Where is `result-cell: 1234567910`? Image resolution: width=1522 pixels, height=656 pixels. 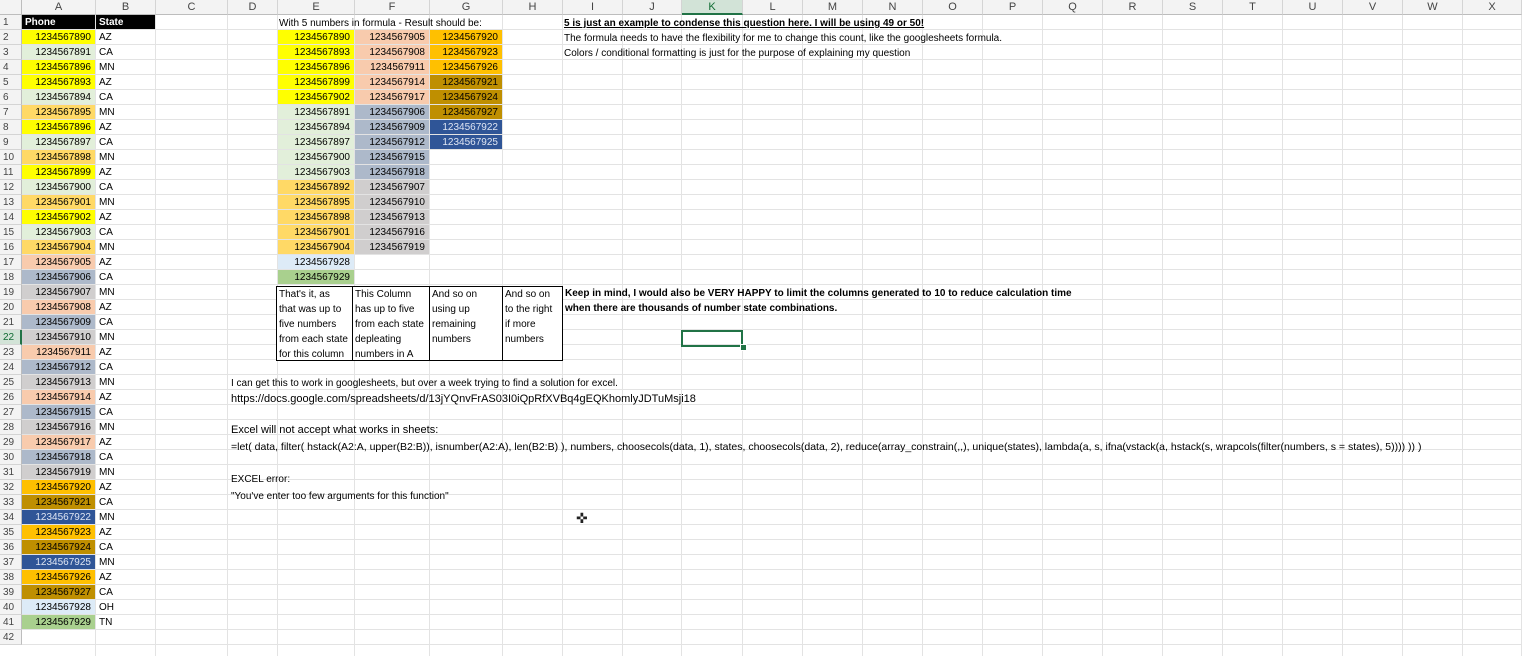 result-cell: 1234567910 is located at coordinates (392, 202).